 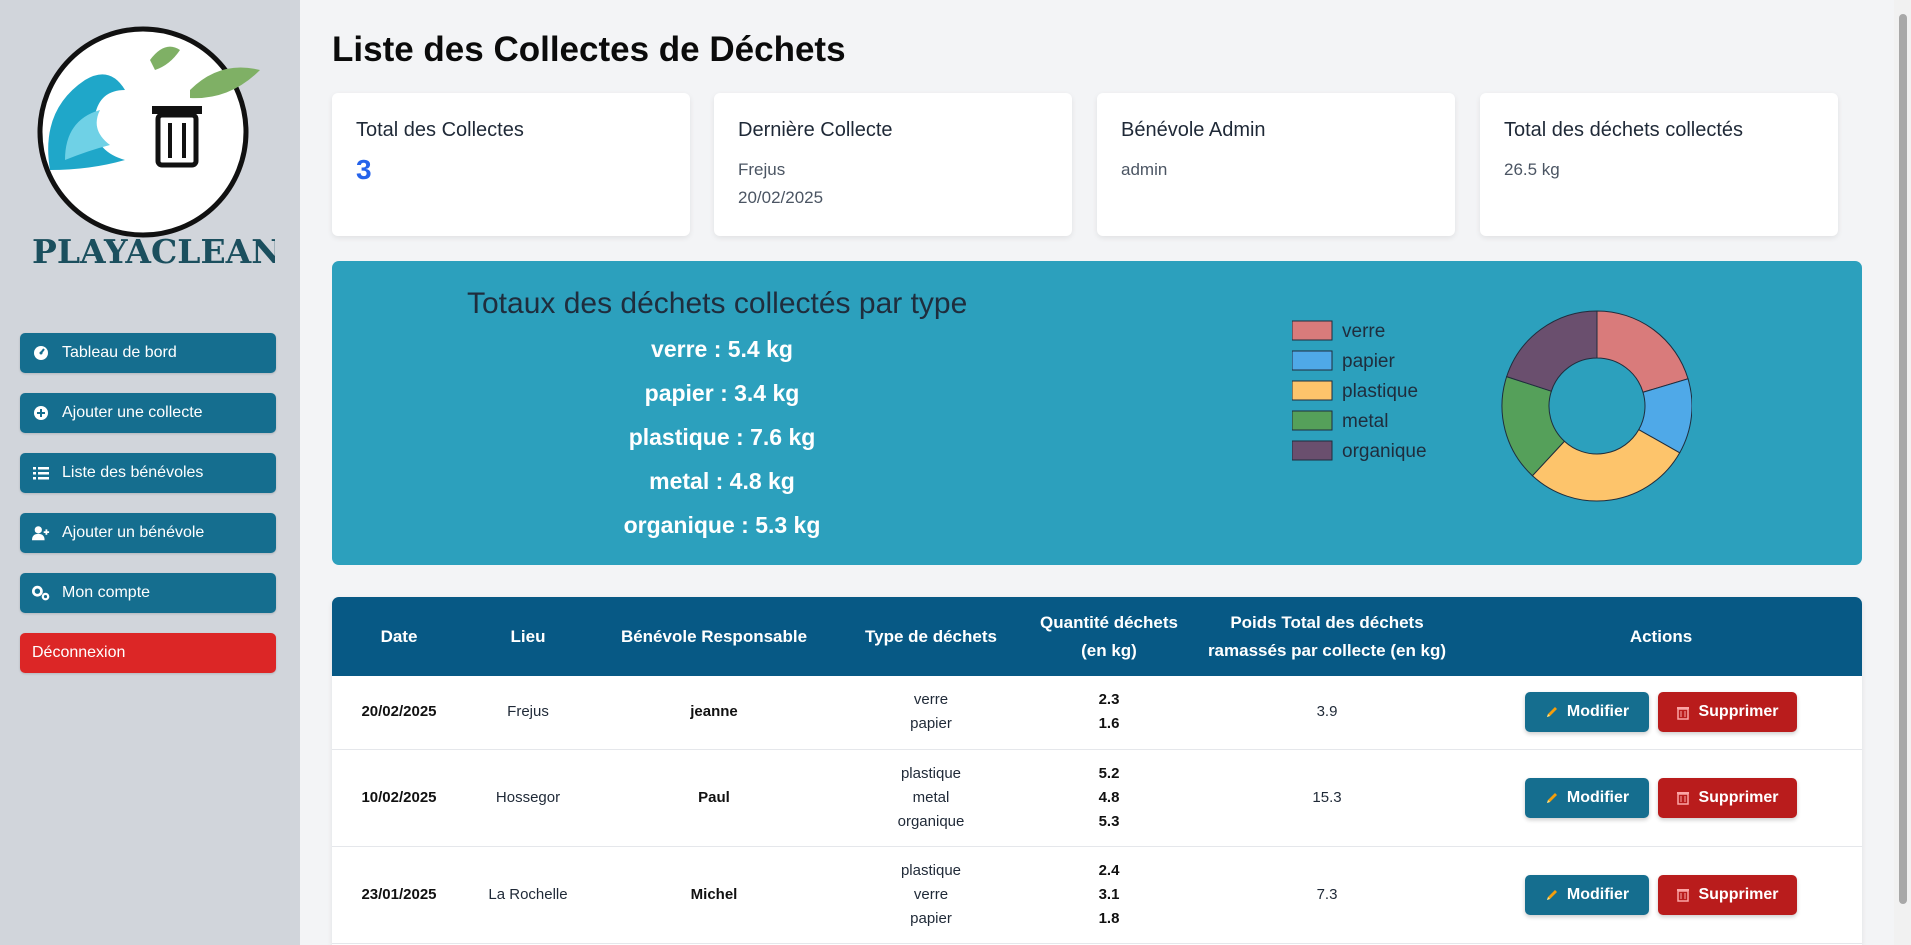 I want to click on sidebar-item-label: Liste des bénévoles, so click(x=133, y=472).